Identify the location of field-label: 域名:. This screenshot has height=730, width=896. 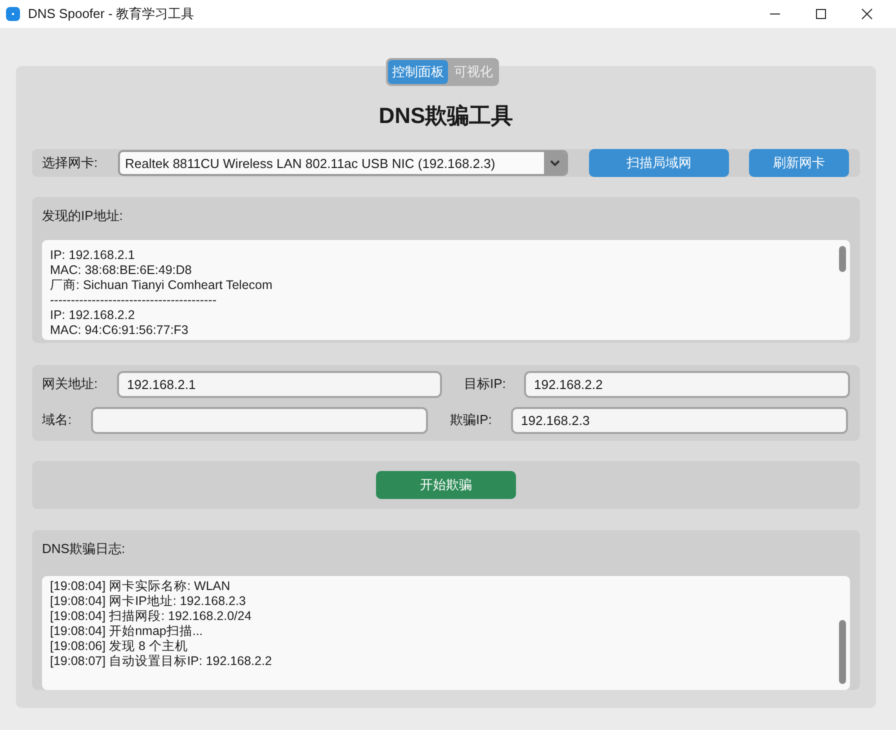
(57, 420).